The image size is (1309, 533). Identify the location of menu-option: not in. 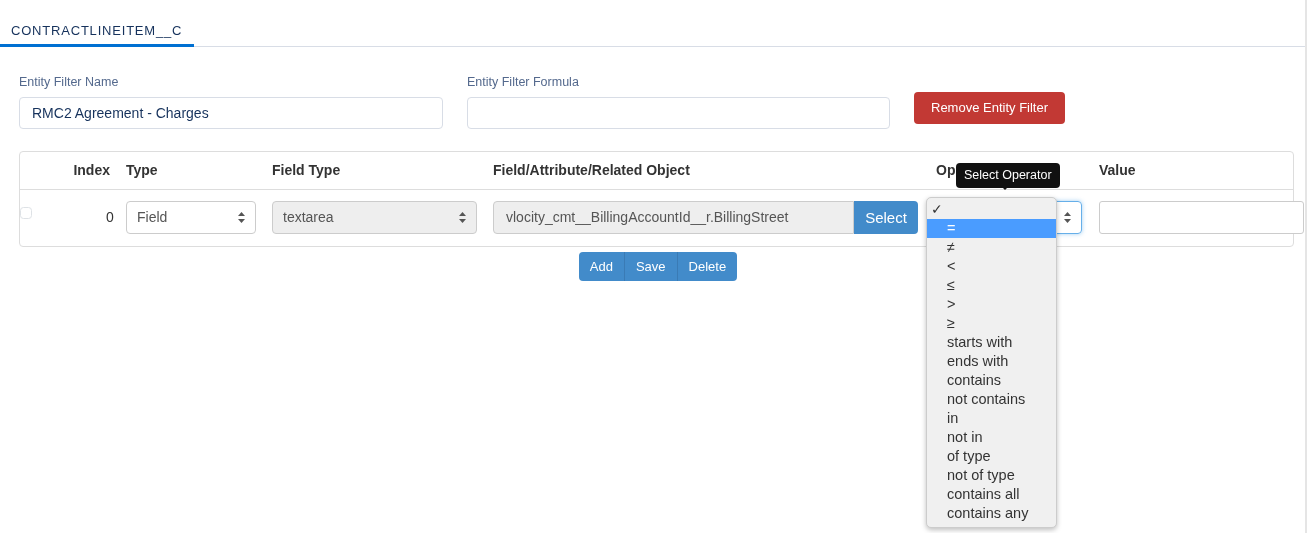
(991, 437).